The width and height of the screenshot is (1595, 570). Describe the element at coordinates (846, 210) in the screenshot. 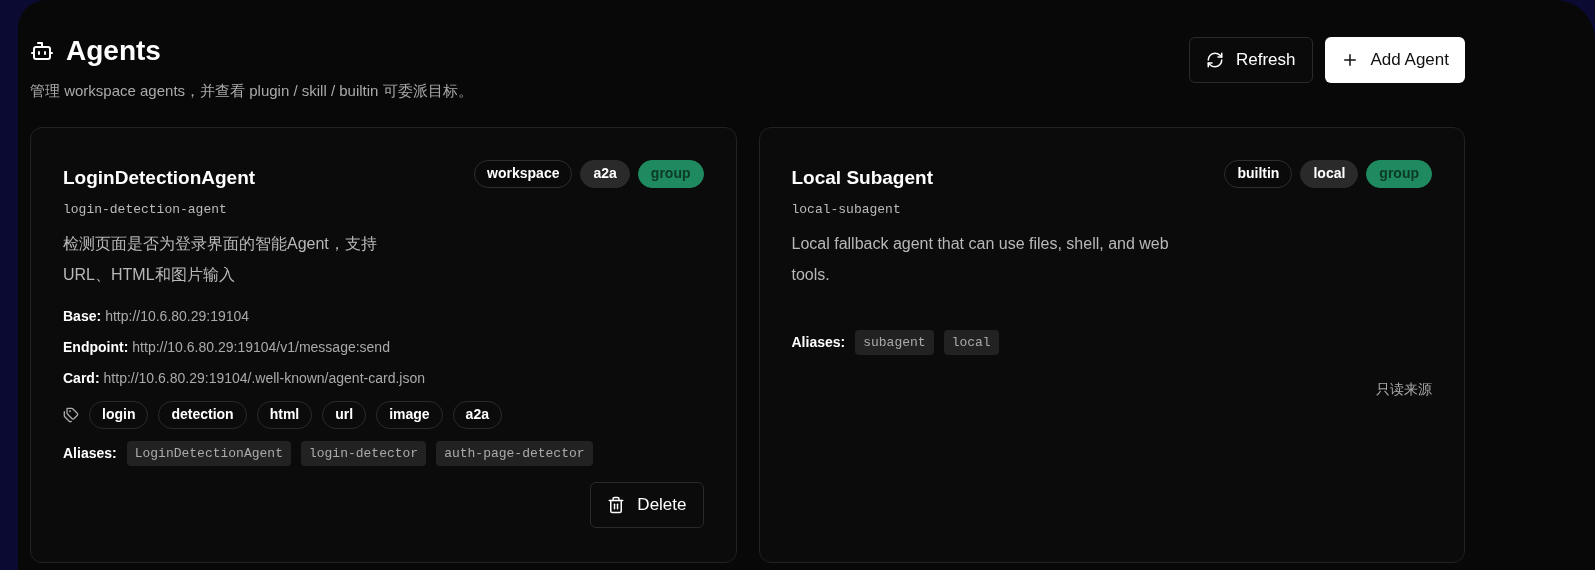

I see `agent-id: local-subagent` at that location.